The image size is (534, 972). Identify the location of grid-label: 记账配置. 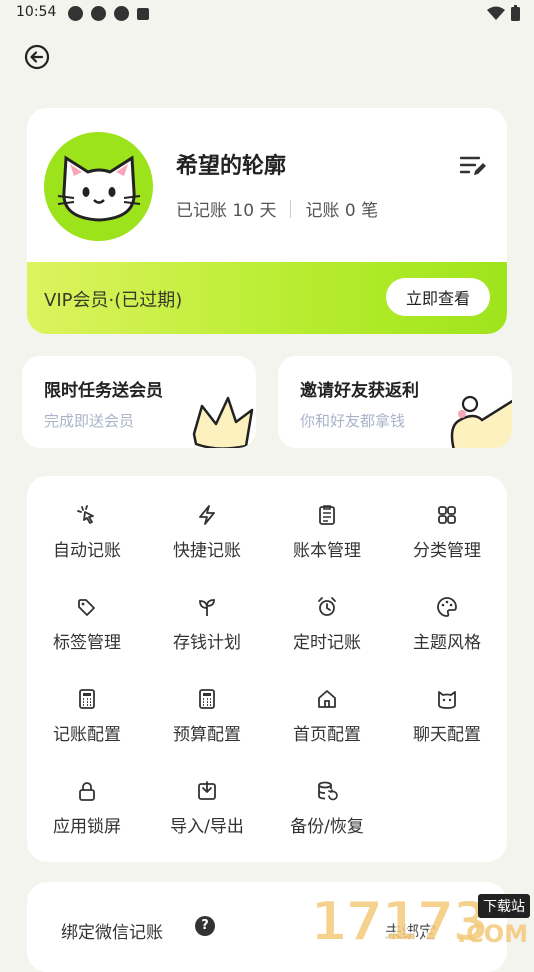
(87, 735).